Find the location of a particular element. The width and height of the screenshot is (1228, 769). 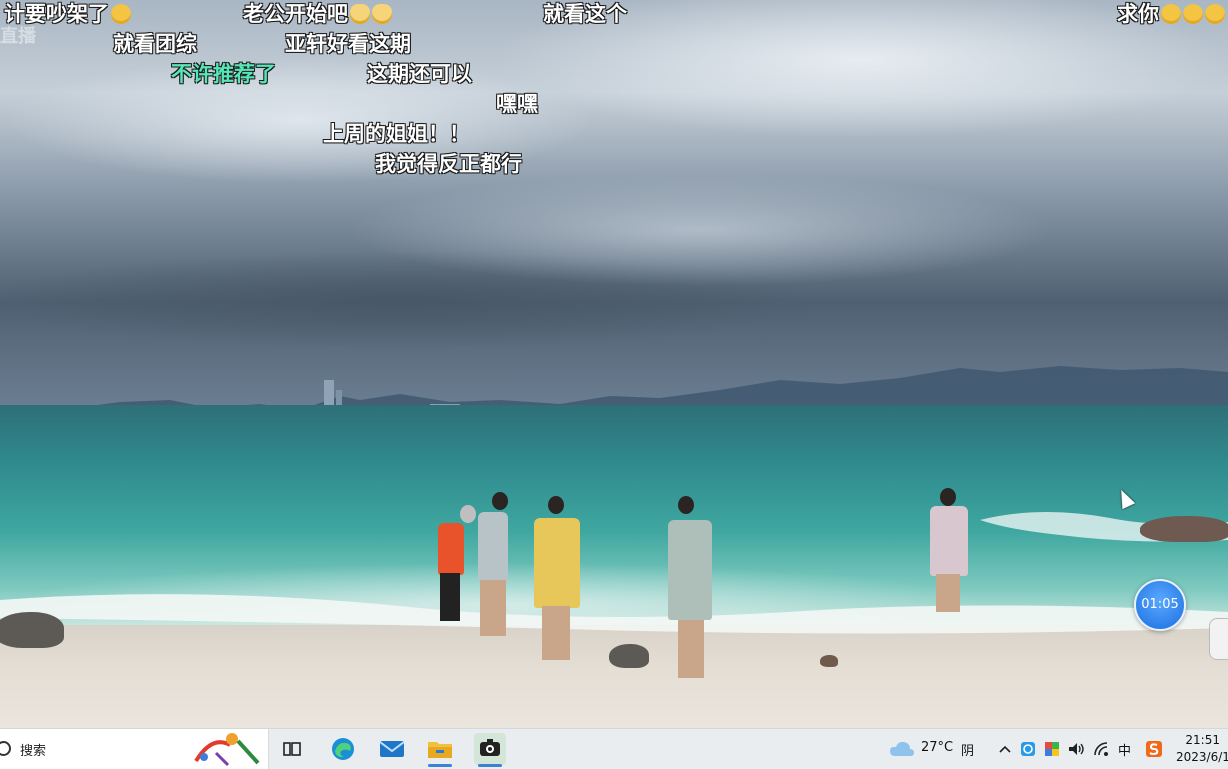

person-grey-pattern is located at coordinates (493, 567).